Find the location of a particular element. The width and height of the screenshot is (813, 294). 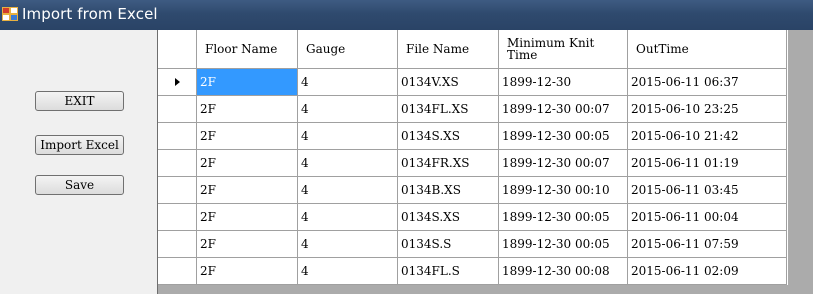

cell-outtime: 2015-06-11 07:59 is located at coordinates (707, 244).